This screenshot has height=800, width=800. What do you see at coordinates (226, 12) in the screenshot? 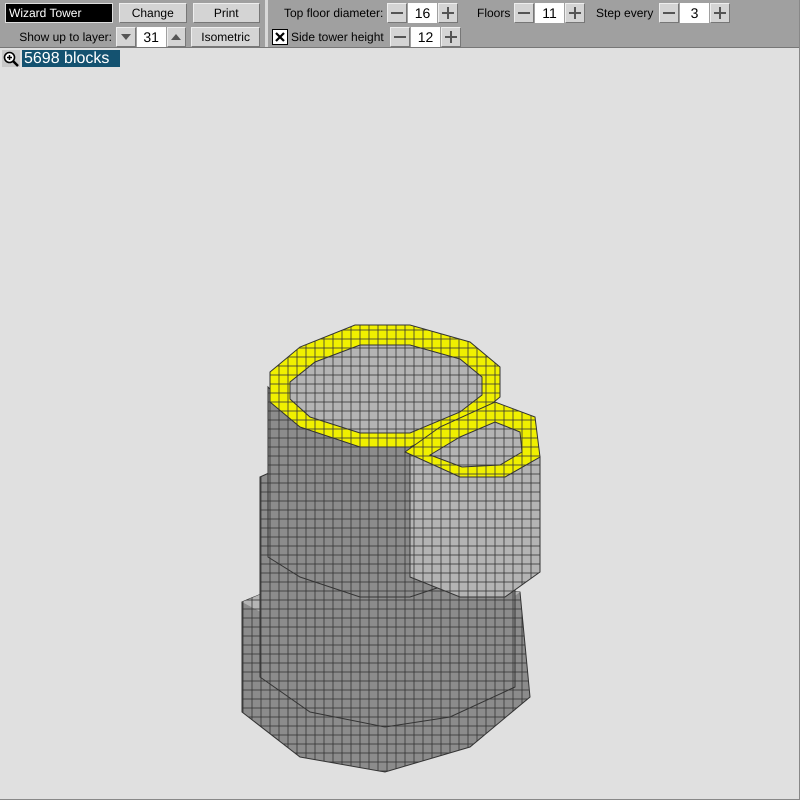
I see `print-button: Print` at bounding box center [226, 12].